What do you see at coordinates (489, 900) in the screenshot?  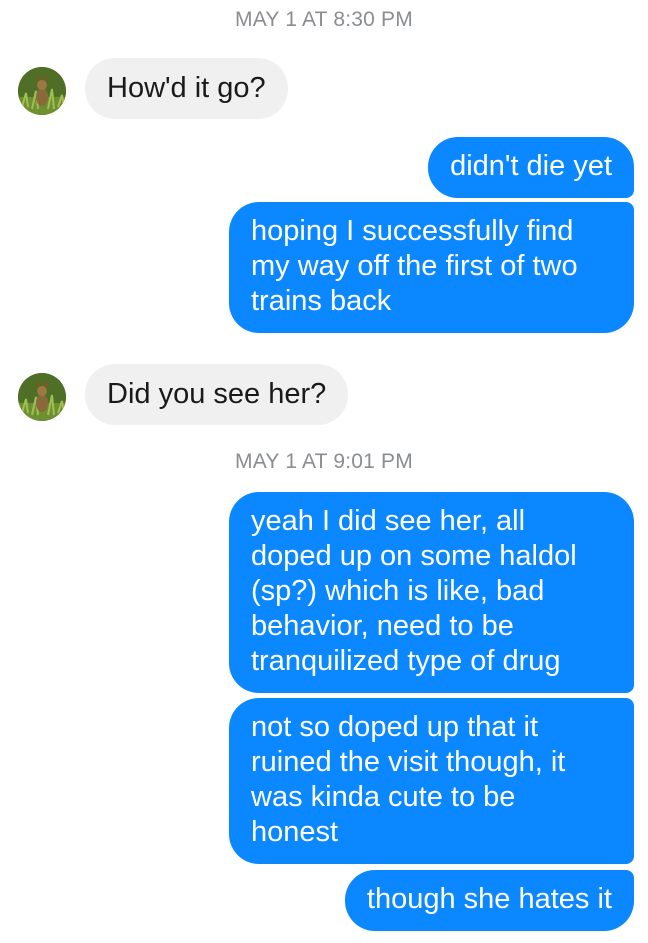 I see `outgoing-message: though she hates it` at bounding box center [489, 900].